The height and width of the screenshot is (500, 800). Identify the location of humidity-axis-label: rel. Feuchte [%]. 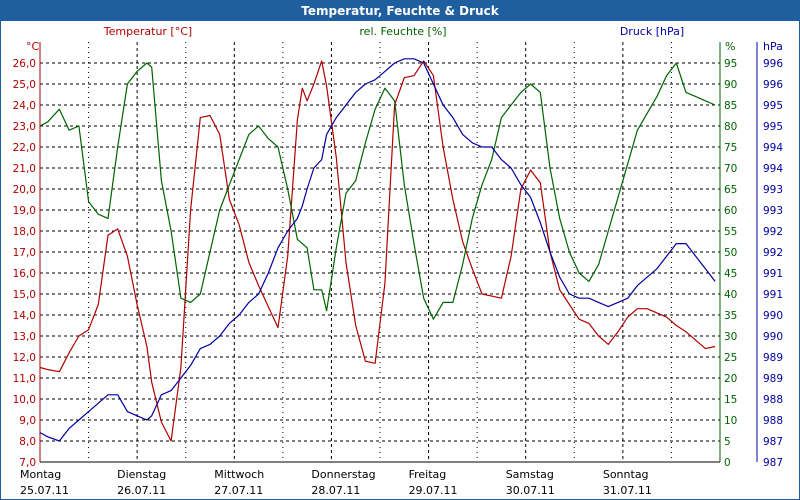
(402, 31).